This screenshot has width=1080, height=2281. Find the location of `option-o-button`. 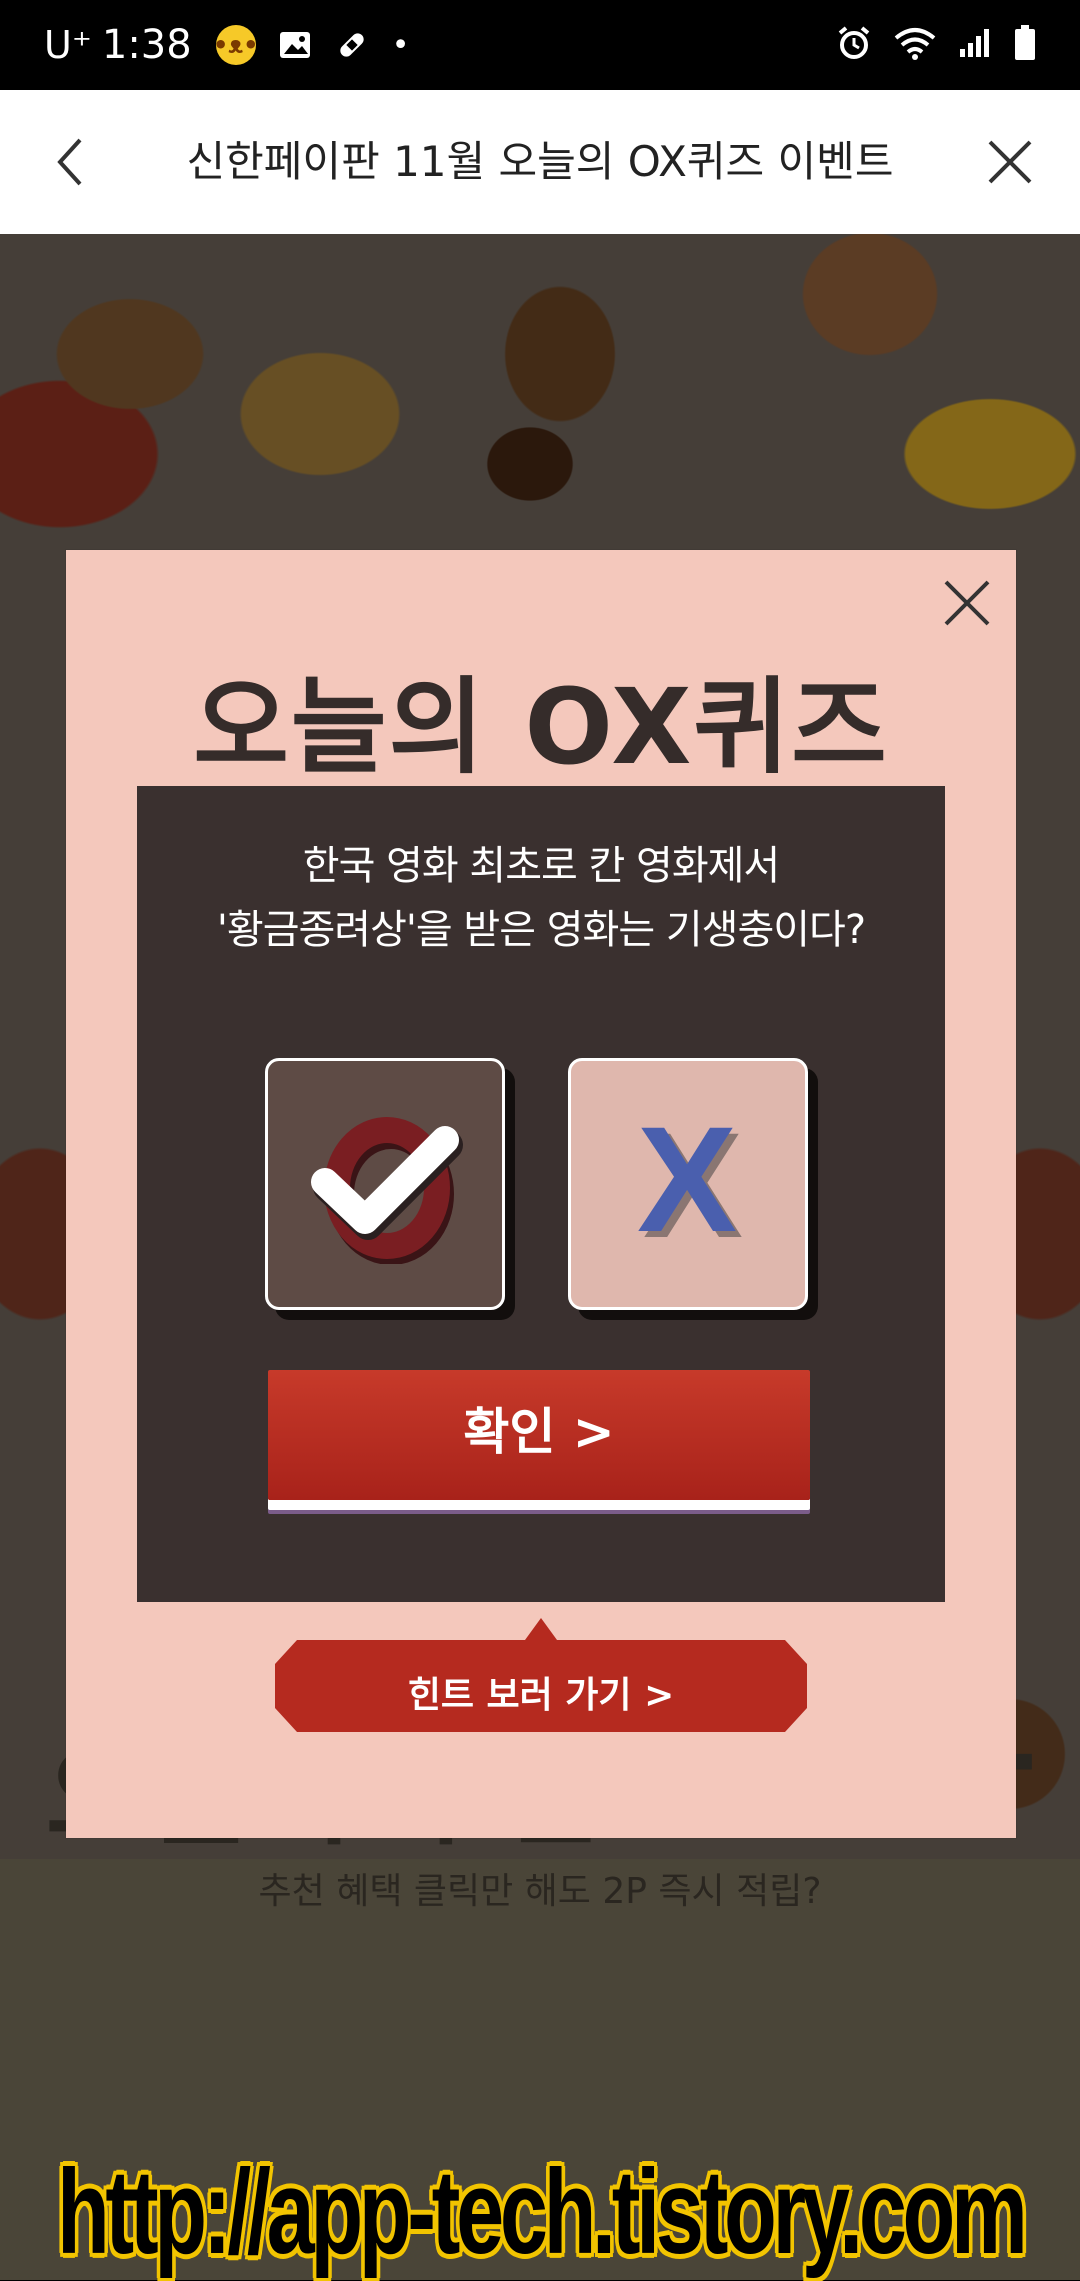

option-o-button is located at coordinates (385, 1184).